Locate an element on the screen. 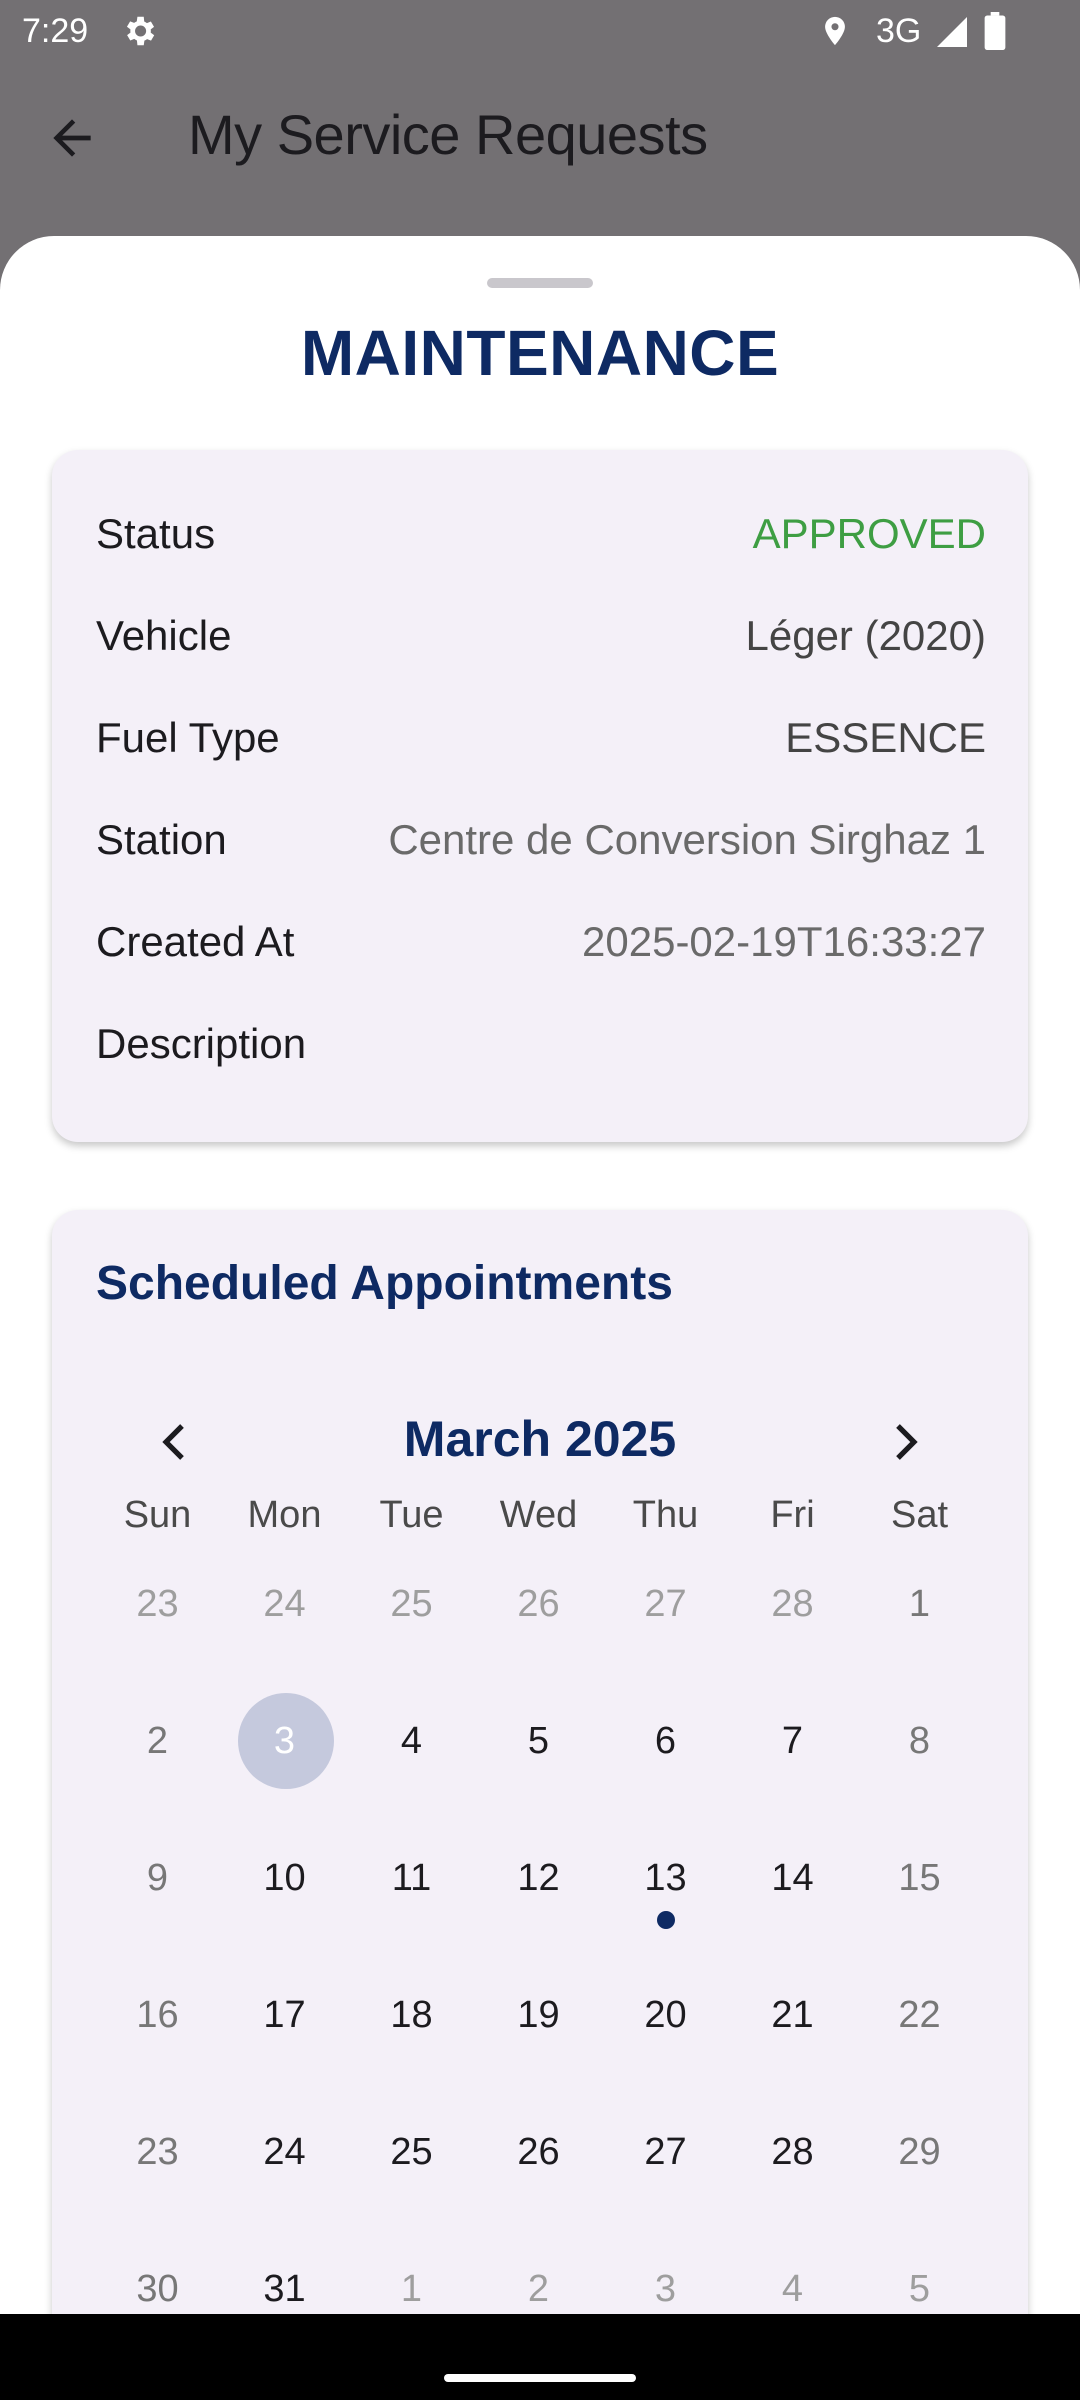  calendar-day-number: 2 is located at coordinates (538, 2289).